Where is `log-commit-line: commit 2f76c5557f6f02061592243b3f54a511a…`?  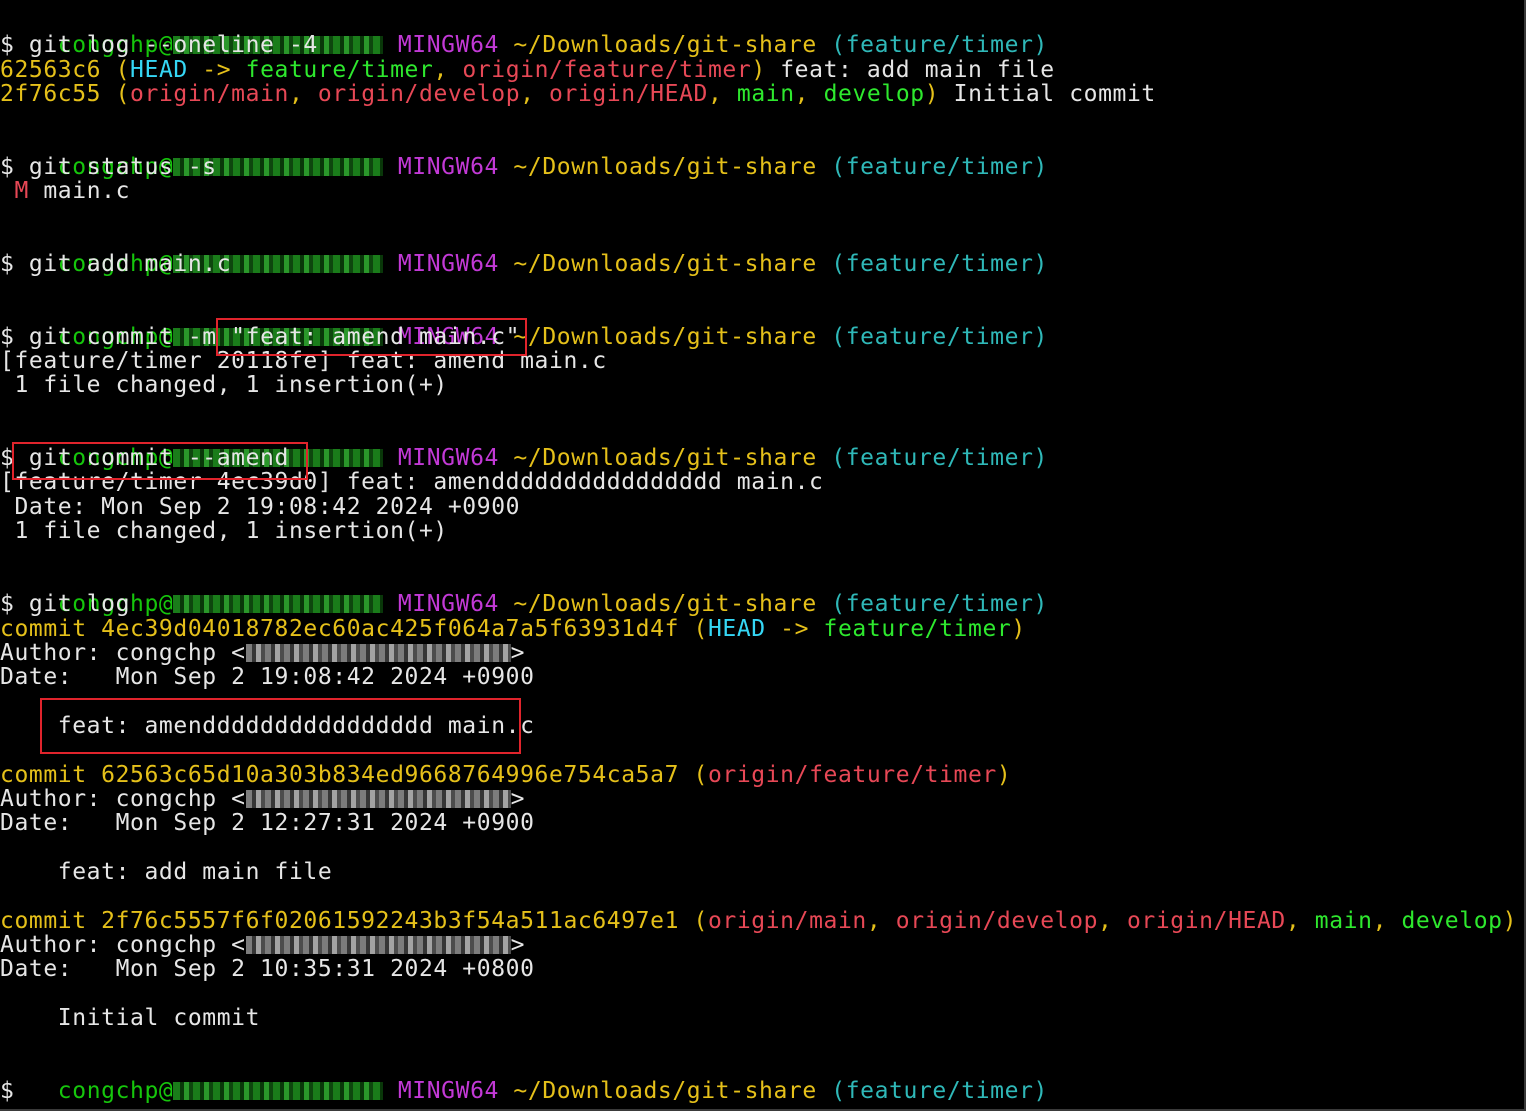
log-commit-line: commit 2f76c5557f6f02061592243b3f54a511a… is located at coordinates (758, 921).